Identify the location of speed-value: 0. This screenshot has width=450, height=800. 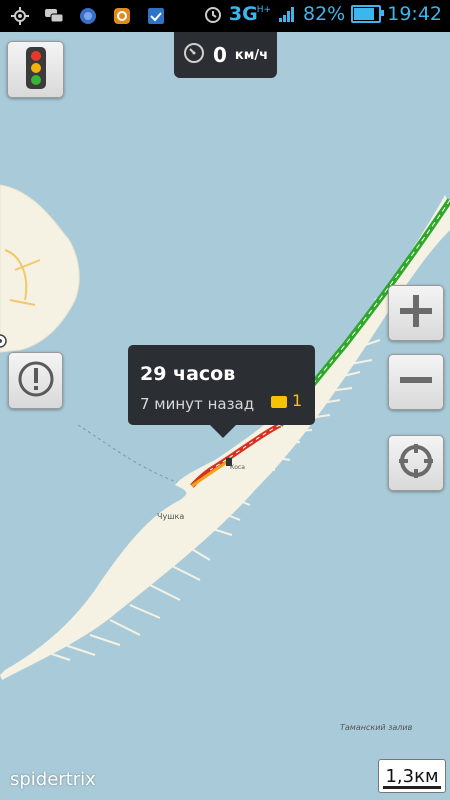
(219, 55).